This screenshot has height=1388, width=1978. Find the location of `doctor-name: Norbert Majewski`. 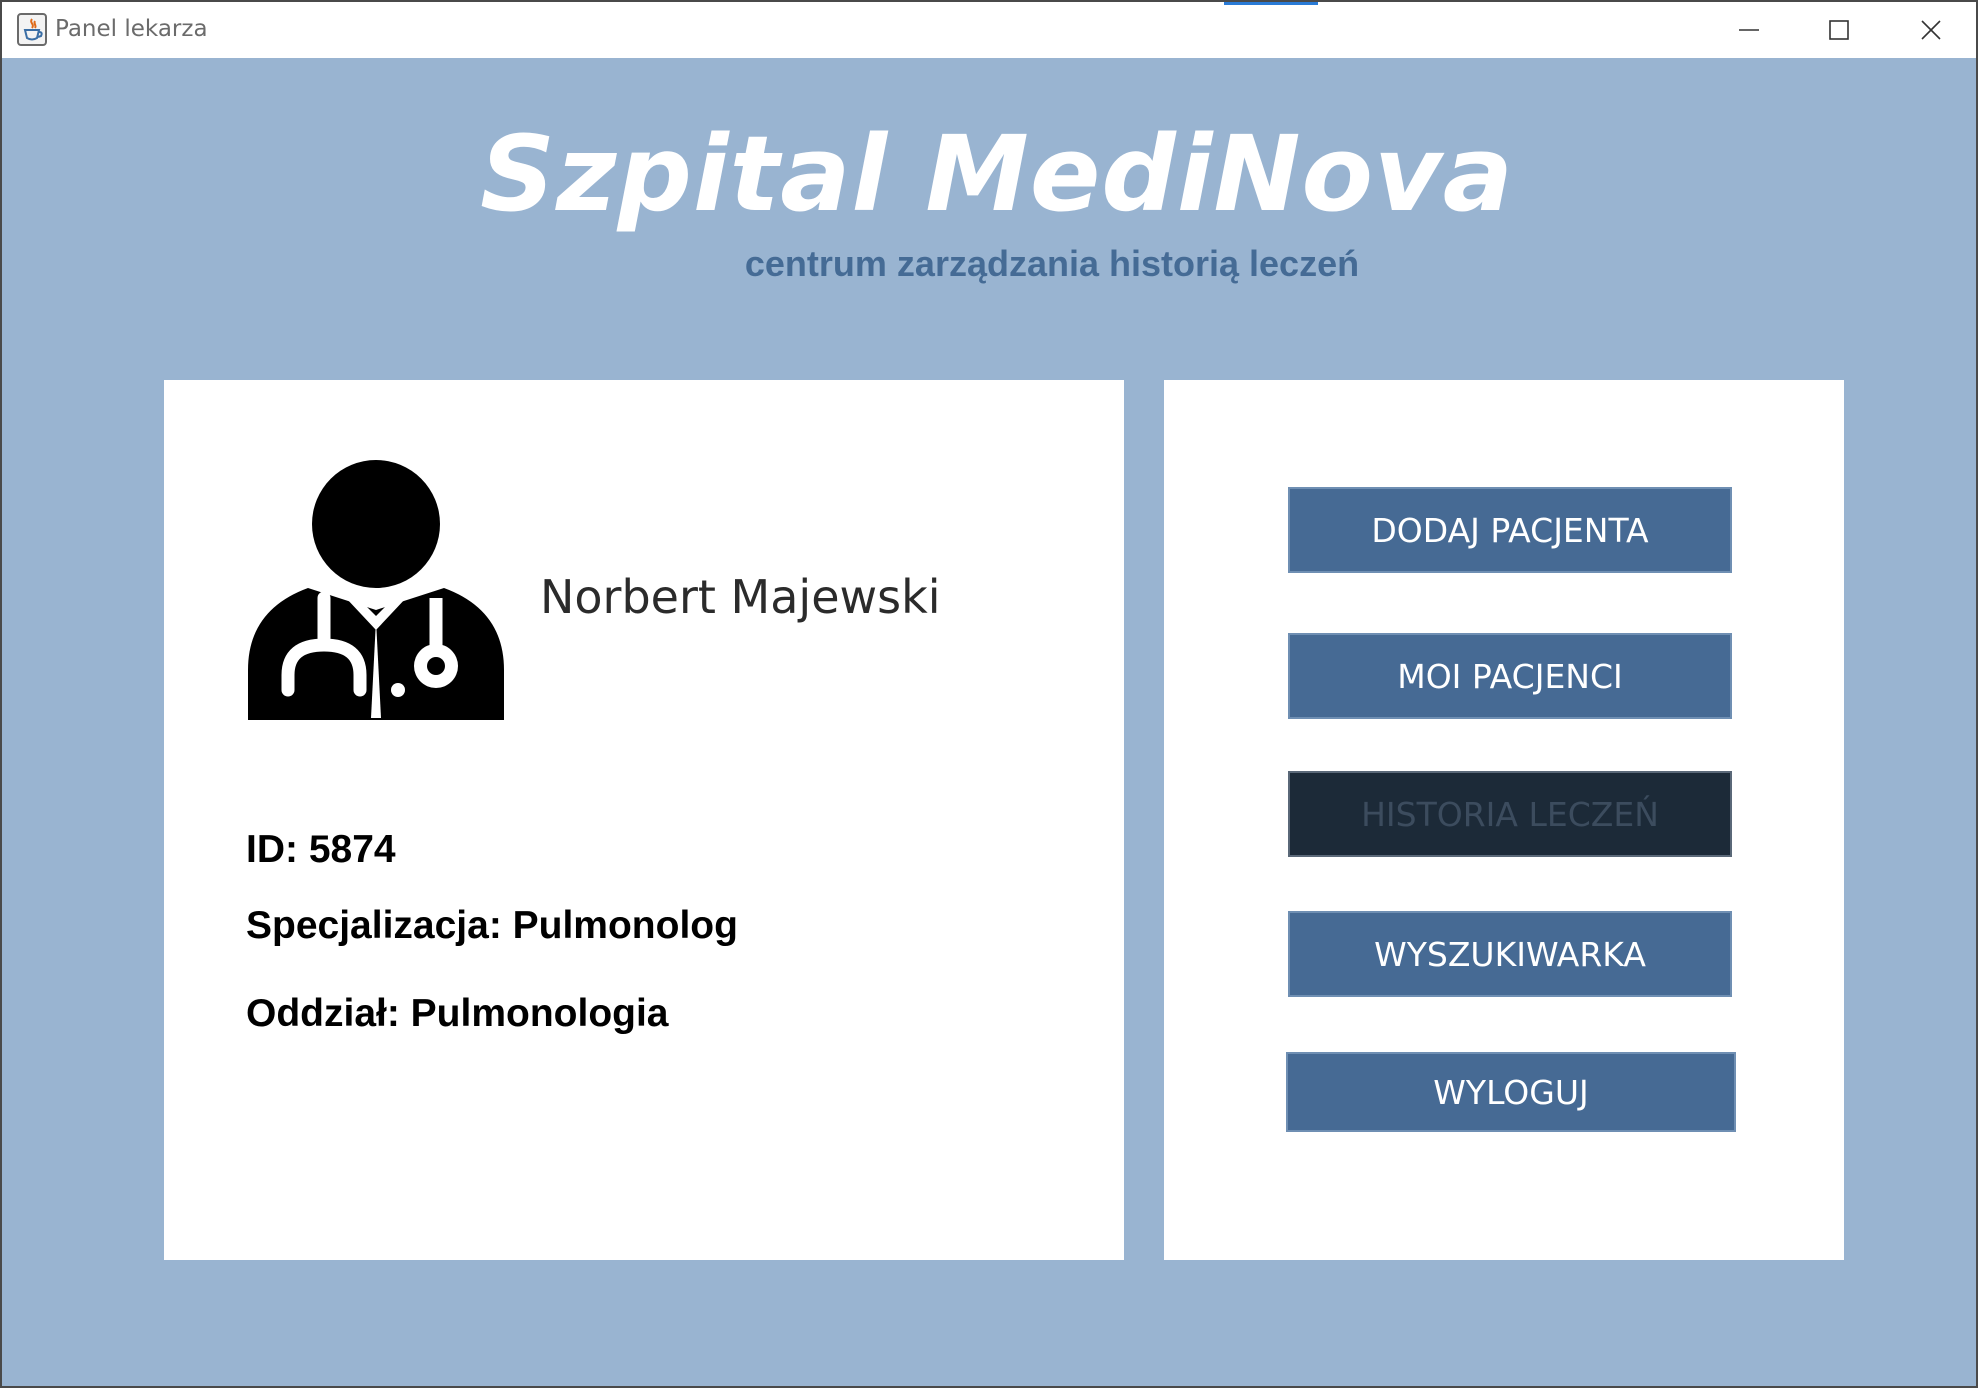

doctor-name: Norbert Majewski is located at coordinates (740, 597).